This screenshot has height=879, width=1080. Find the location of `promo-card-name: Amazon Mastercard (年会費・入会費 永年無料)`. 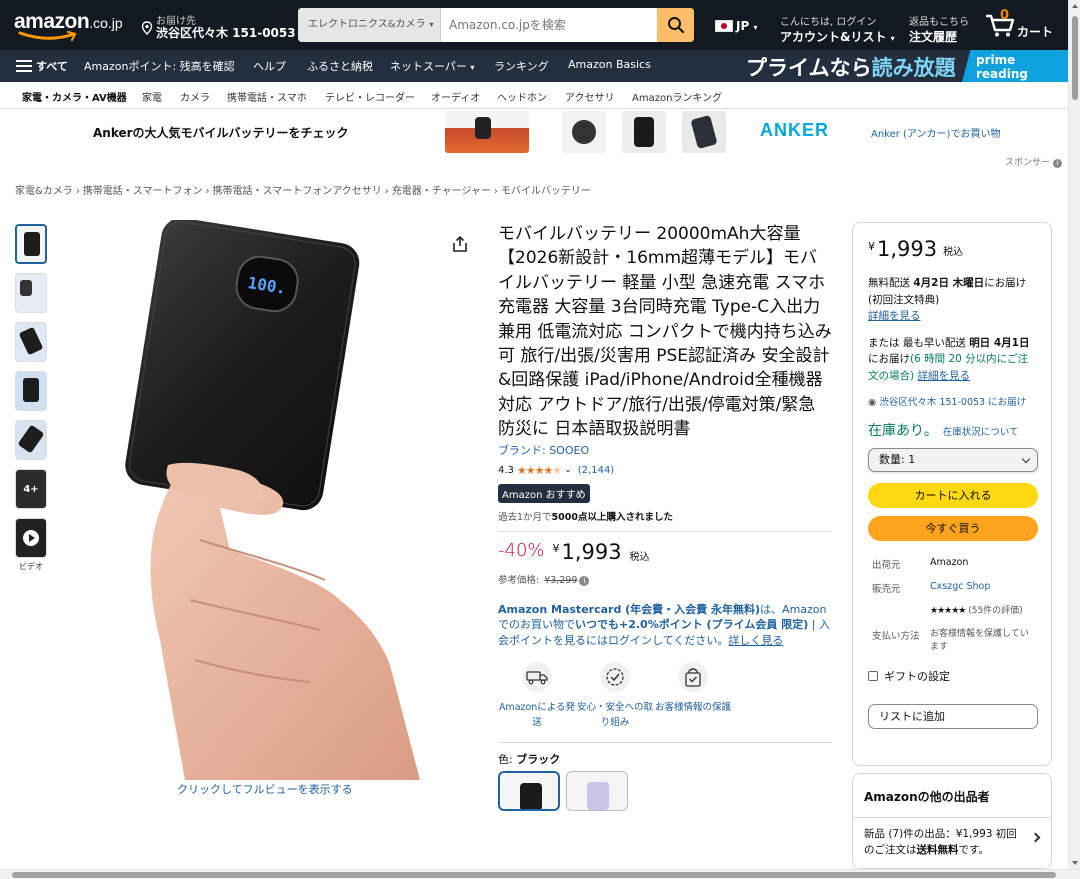

promo-card-name: Amazon Mastercard (年会費・入会費 永年無料) is located at coordinates (629, 609).